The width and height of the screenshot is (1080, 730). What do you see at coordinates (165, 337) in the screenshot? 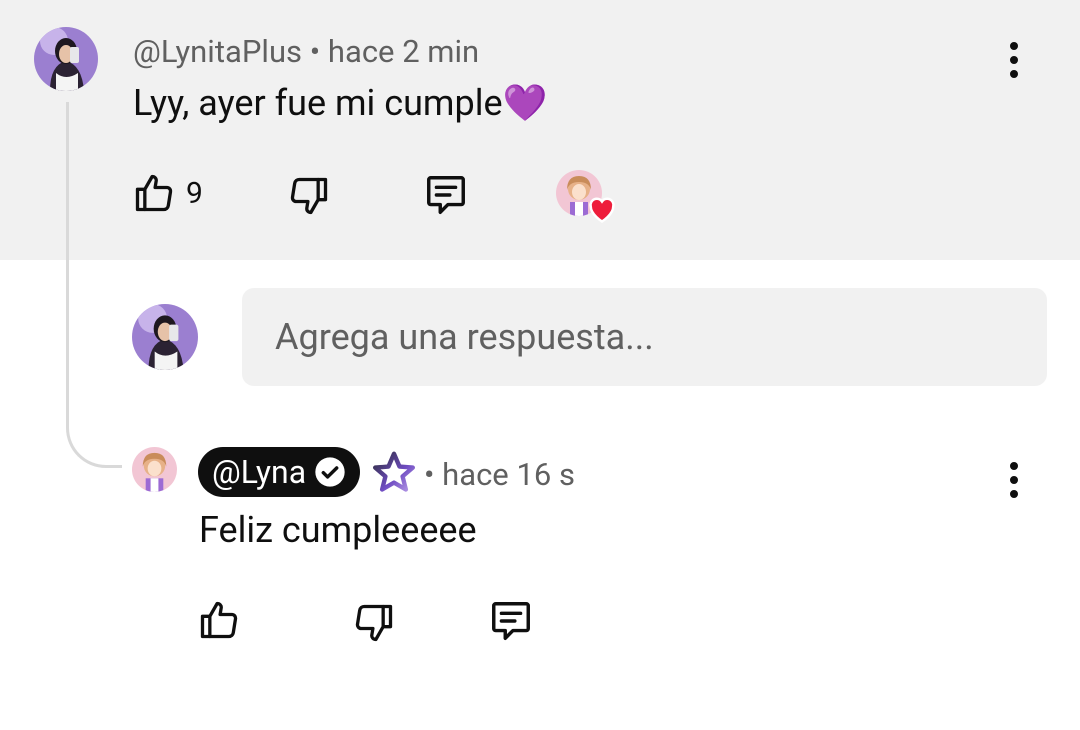
I see `current-user-avatar` at bounding box center [165, 337].